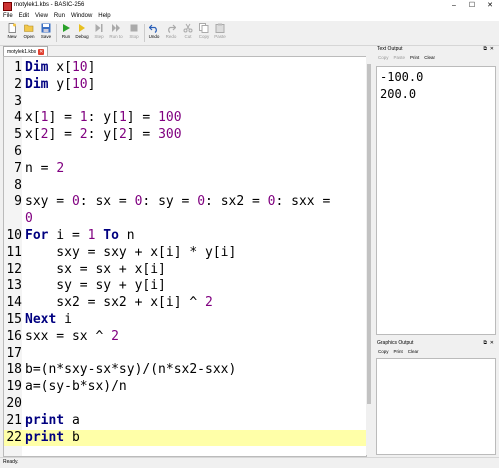 The height and width of the screenshot is (468, 499). I want to click on line-number: 16, so click(14, 336).